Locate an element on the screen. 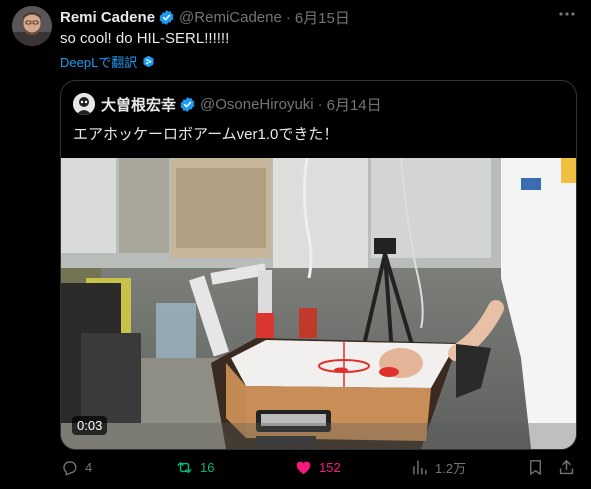  repost-count: 16 is located at coordinates (207, 467).